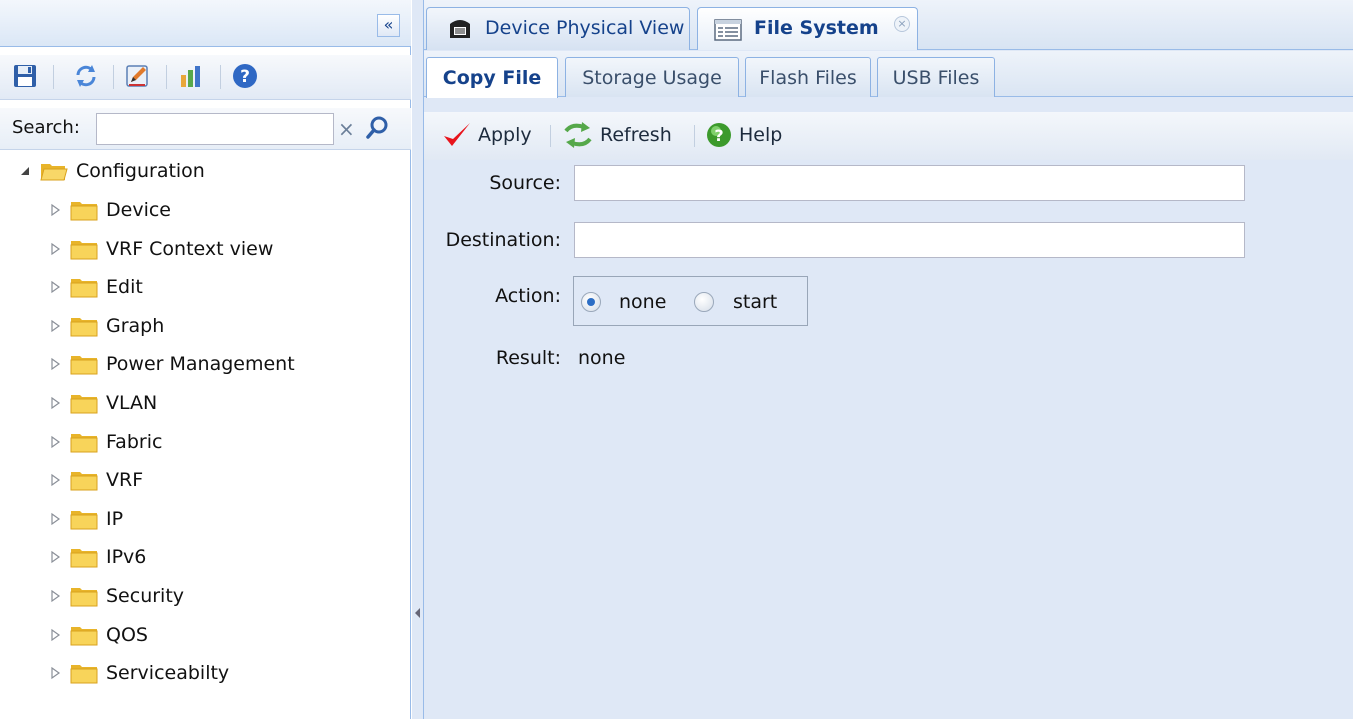  I want to click on tree-node-device: Device, so click(109, 210).